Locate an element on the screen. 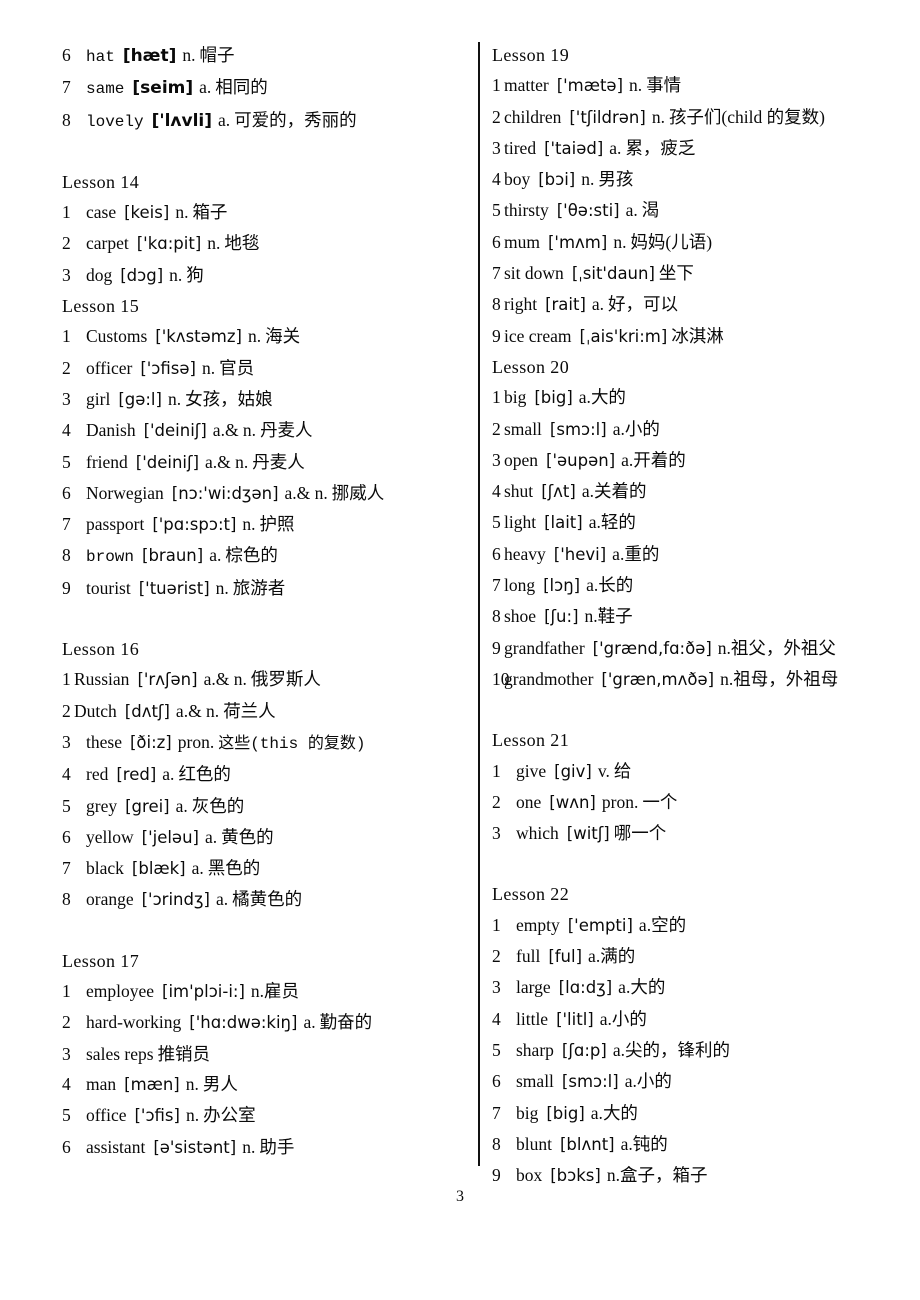 The image size is (920, 1300). entry-word: girl is located at coordinates (98, 398).